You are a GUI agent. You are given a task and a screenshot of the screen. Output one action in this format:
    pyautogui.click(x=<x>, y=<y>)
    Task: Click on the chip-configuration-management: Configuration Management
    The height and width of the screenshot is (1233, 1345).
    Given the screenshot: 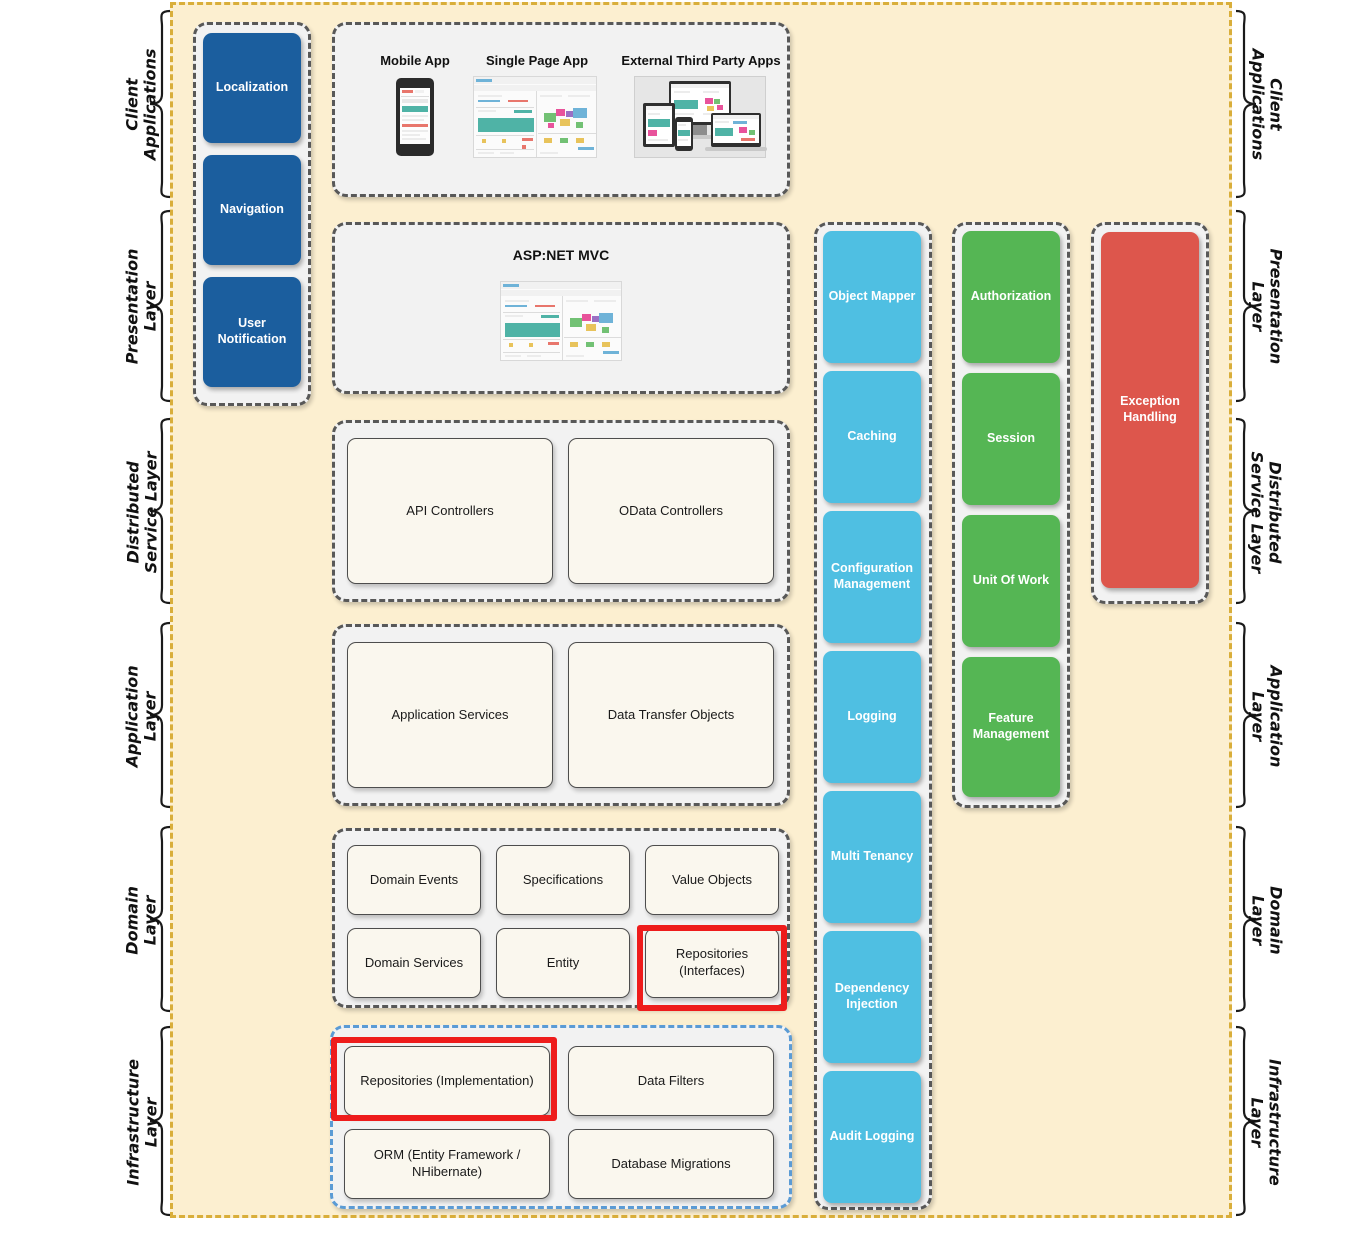 What is the action you would take?
    pyautogui.click(x=872, y=577)
    